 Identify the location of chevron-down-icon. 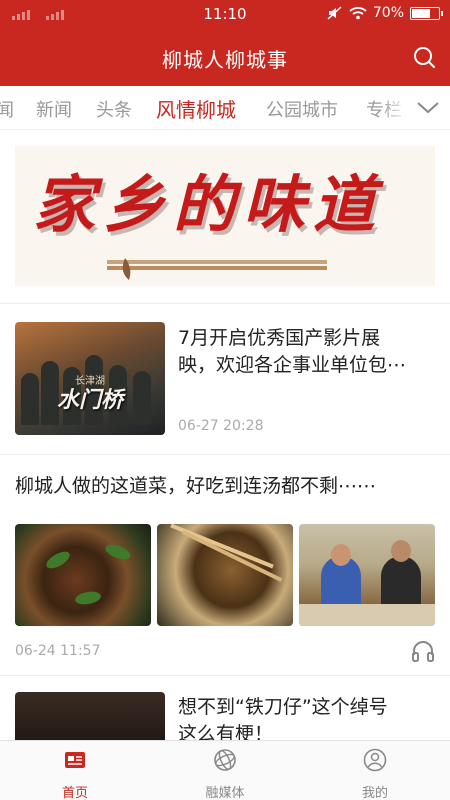
(428, 108).